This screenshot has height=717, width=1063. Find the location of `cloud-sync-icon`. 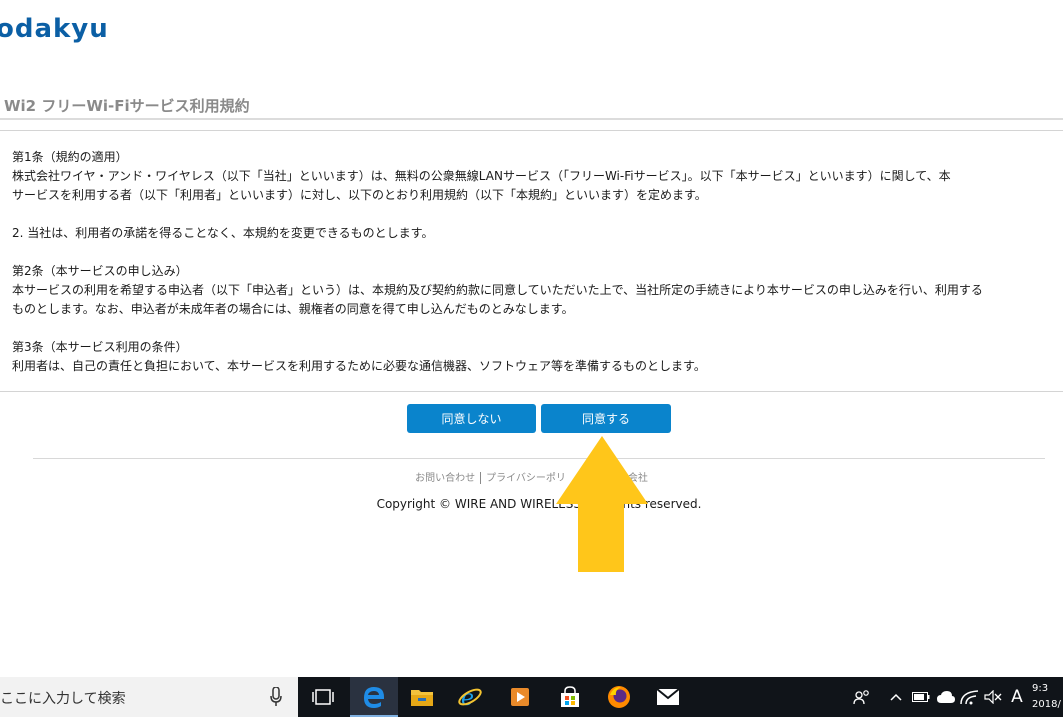

cloud-sync-icon is located at coordinates (946, 697).